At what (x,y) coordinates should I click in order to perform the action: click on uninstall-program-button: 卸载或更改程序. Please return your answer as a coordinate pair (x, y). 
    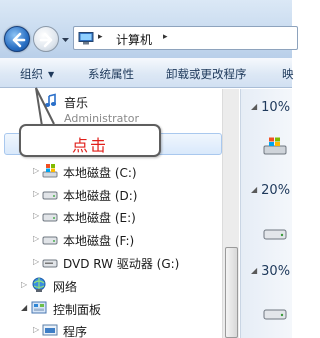
    Looking at the image, I should click on (206, 74).